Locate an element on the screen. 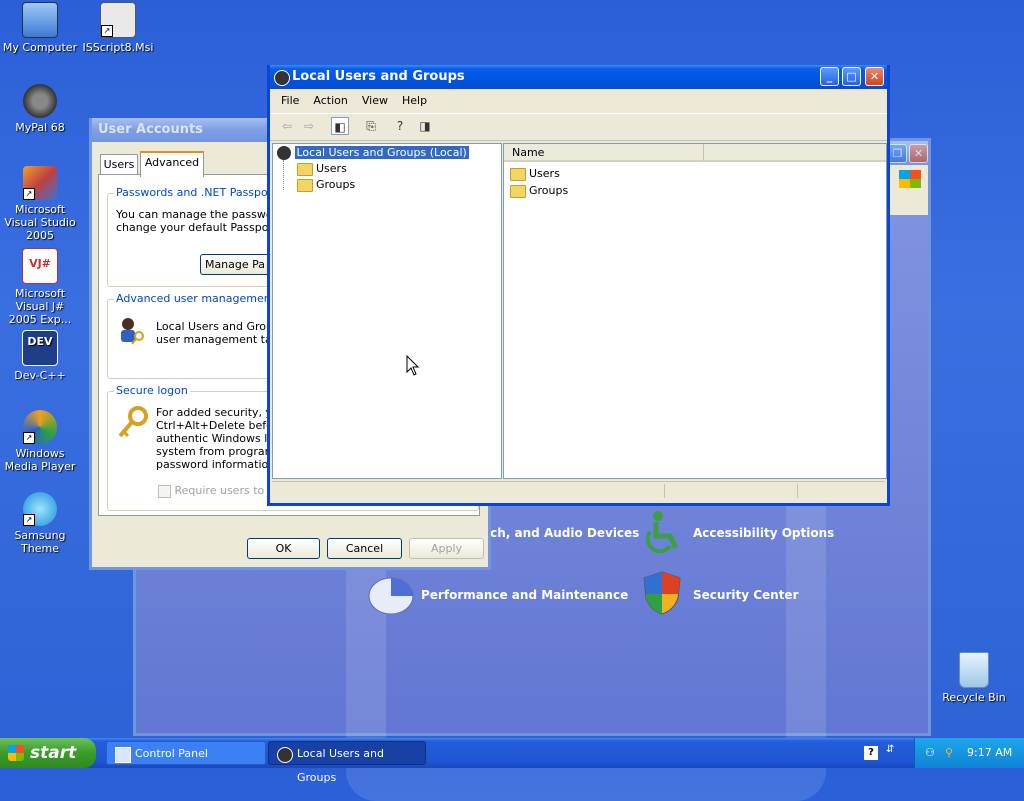 Image resolution: width=1024 pixels, height=801 pixels. text-line: system from programs is located at coordinates (219, 451).